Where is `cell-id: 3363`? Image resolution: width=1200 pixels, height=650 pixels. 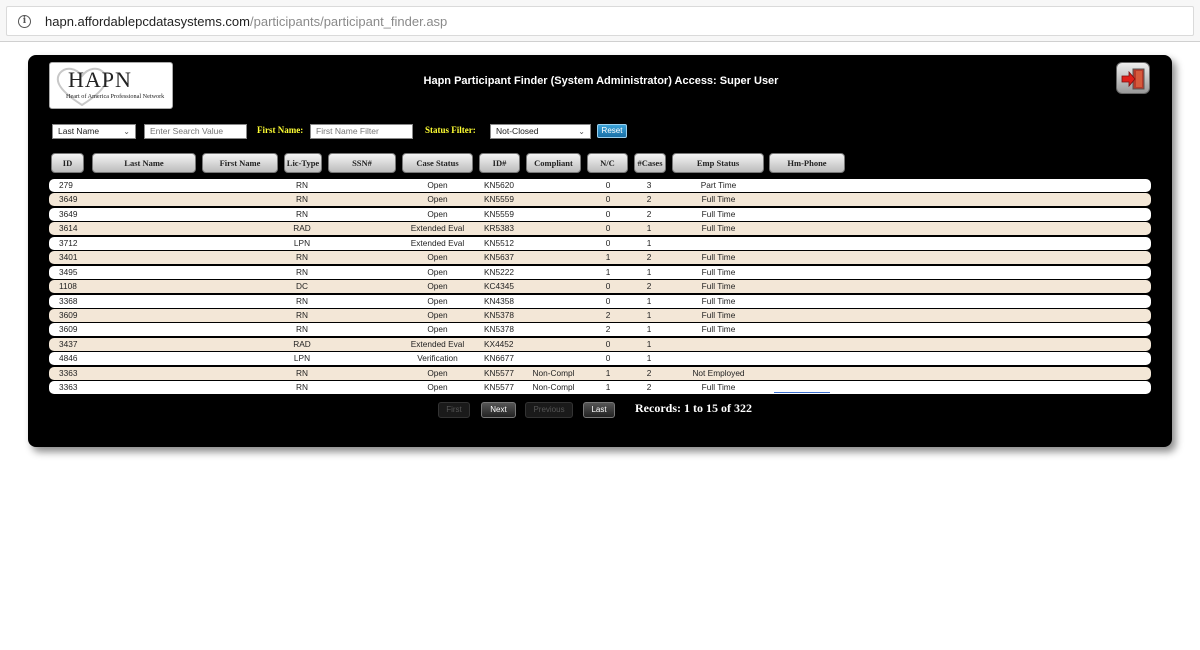
cell-id: 3363 is located at coordinates (68, 387).